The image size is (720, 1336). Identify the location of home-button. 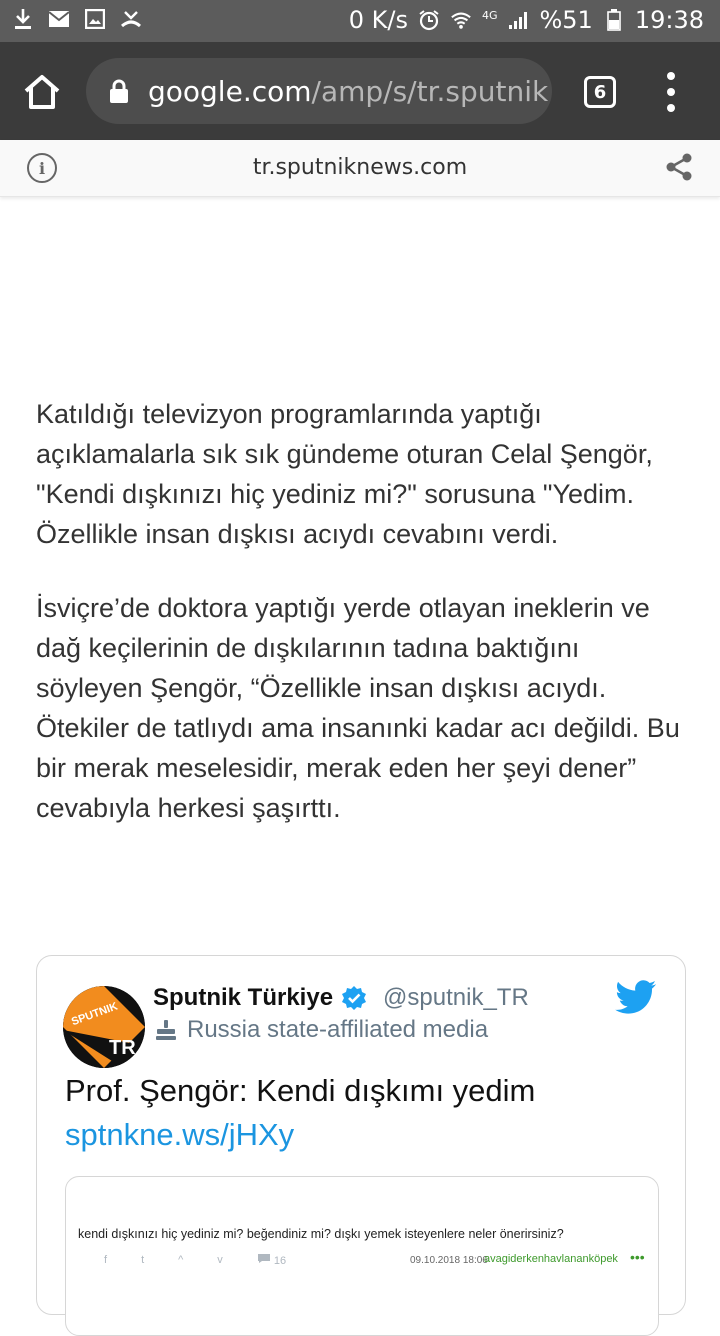
(42, 92).